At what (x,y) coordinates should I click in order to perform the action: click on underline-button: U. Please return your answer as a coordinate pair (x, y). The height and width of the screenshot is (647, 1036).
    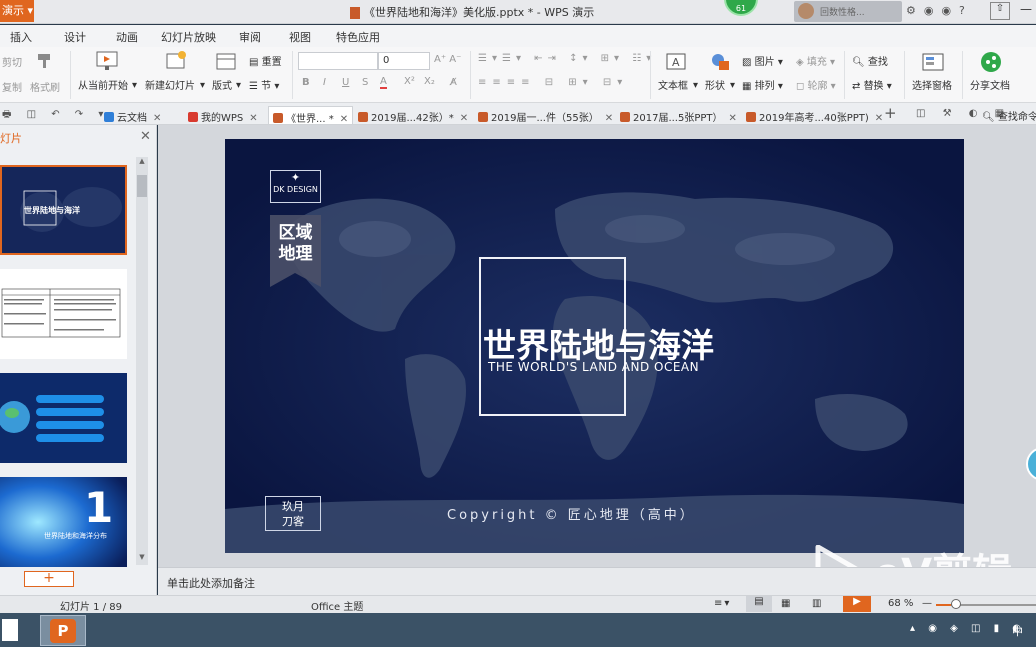
    Looking at the image, I should click on (345, 82).